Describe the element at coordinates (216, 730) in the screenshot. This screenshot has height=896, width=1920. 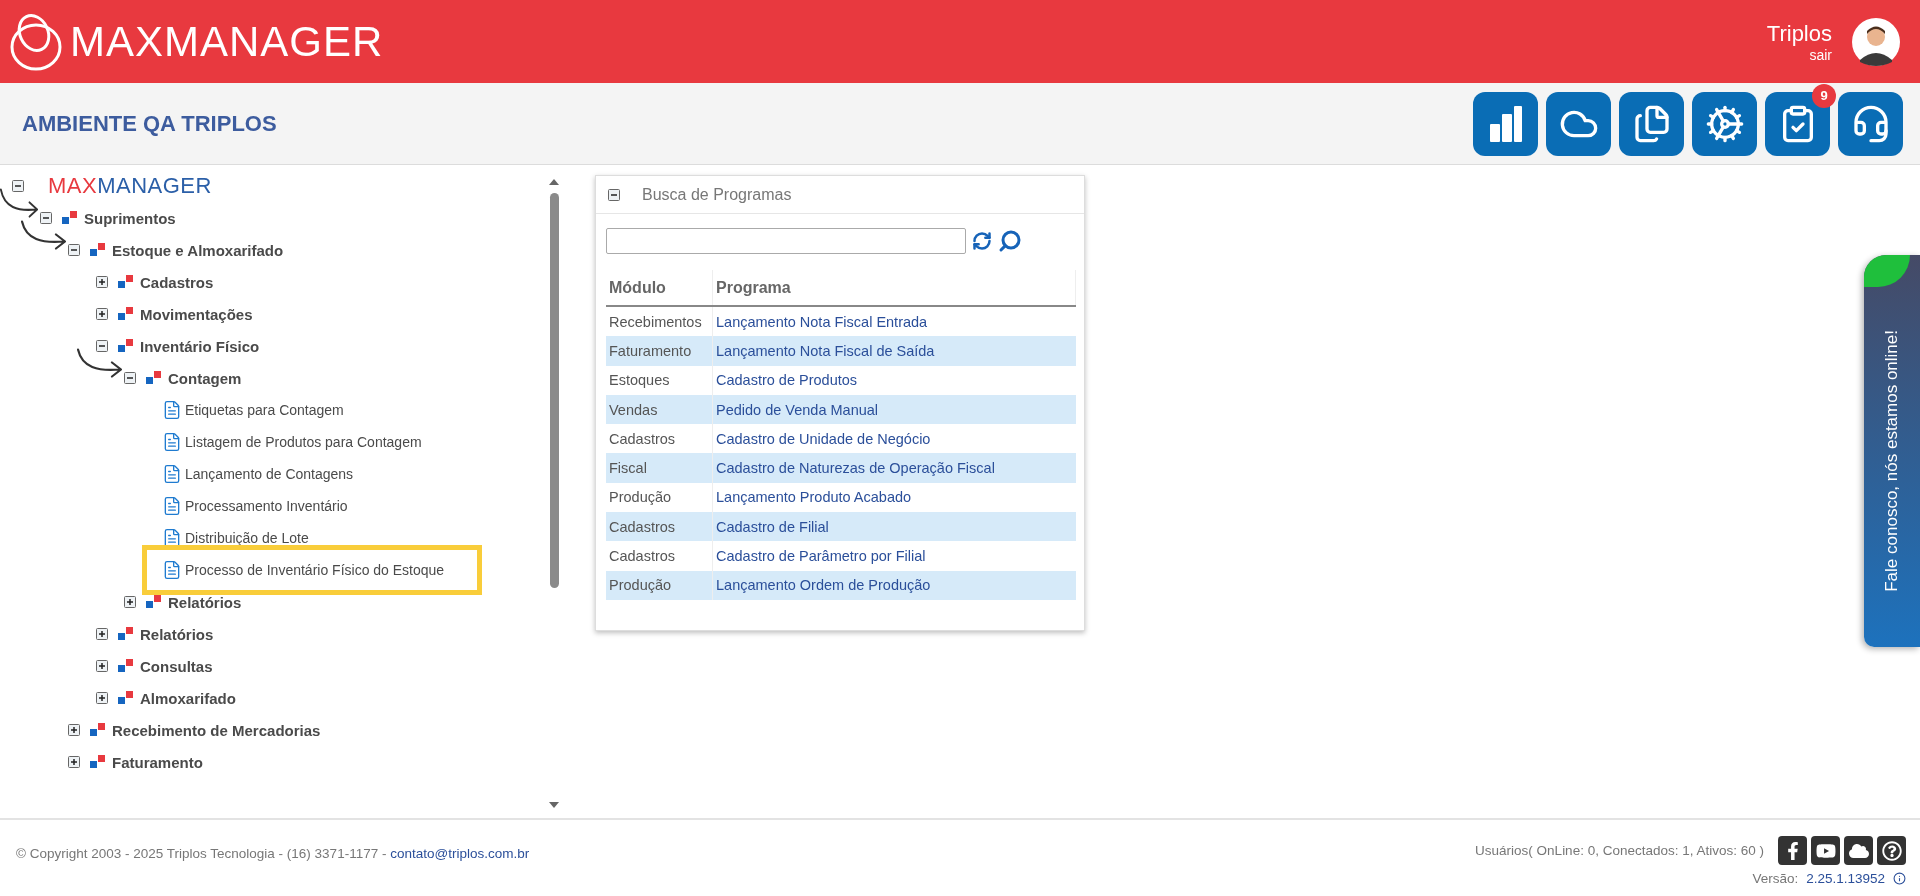
I see `tree-folder: Recebimento de Mercadorias` at that location.